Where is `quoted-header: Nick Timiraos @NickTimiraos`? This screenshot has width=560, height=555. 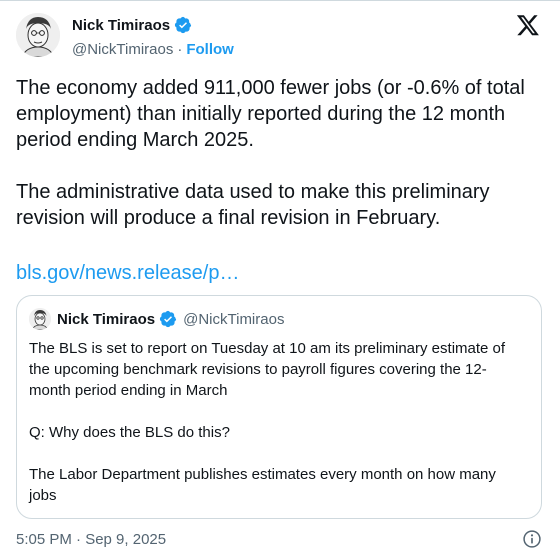 quoted-header: Nick Timiraos @NickTimiraos is located at coordinates (170, 319).